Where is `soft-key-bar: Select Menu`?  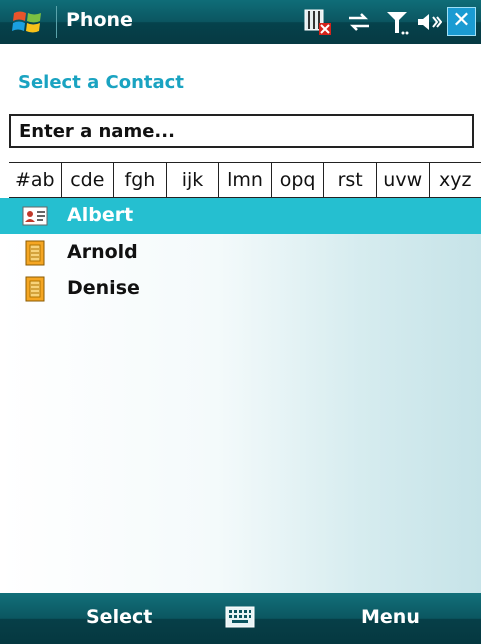
soft-key-bar: Select Menu is located at coordinates (240, 618).